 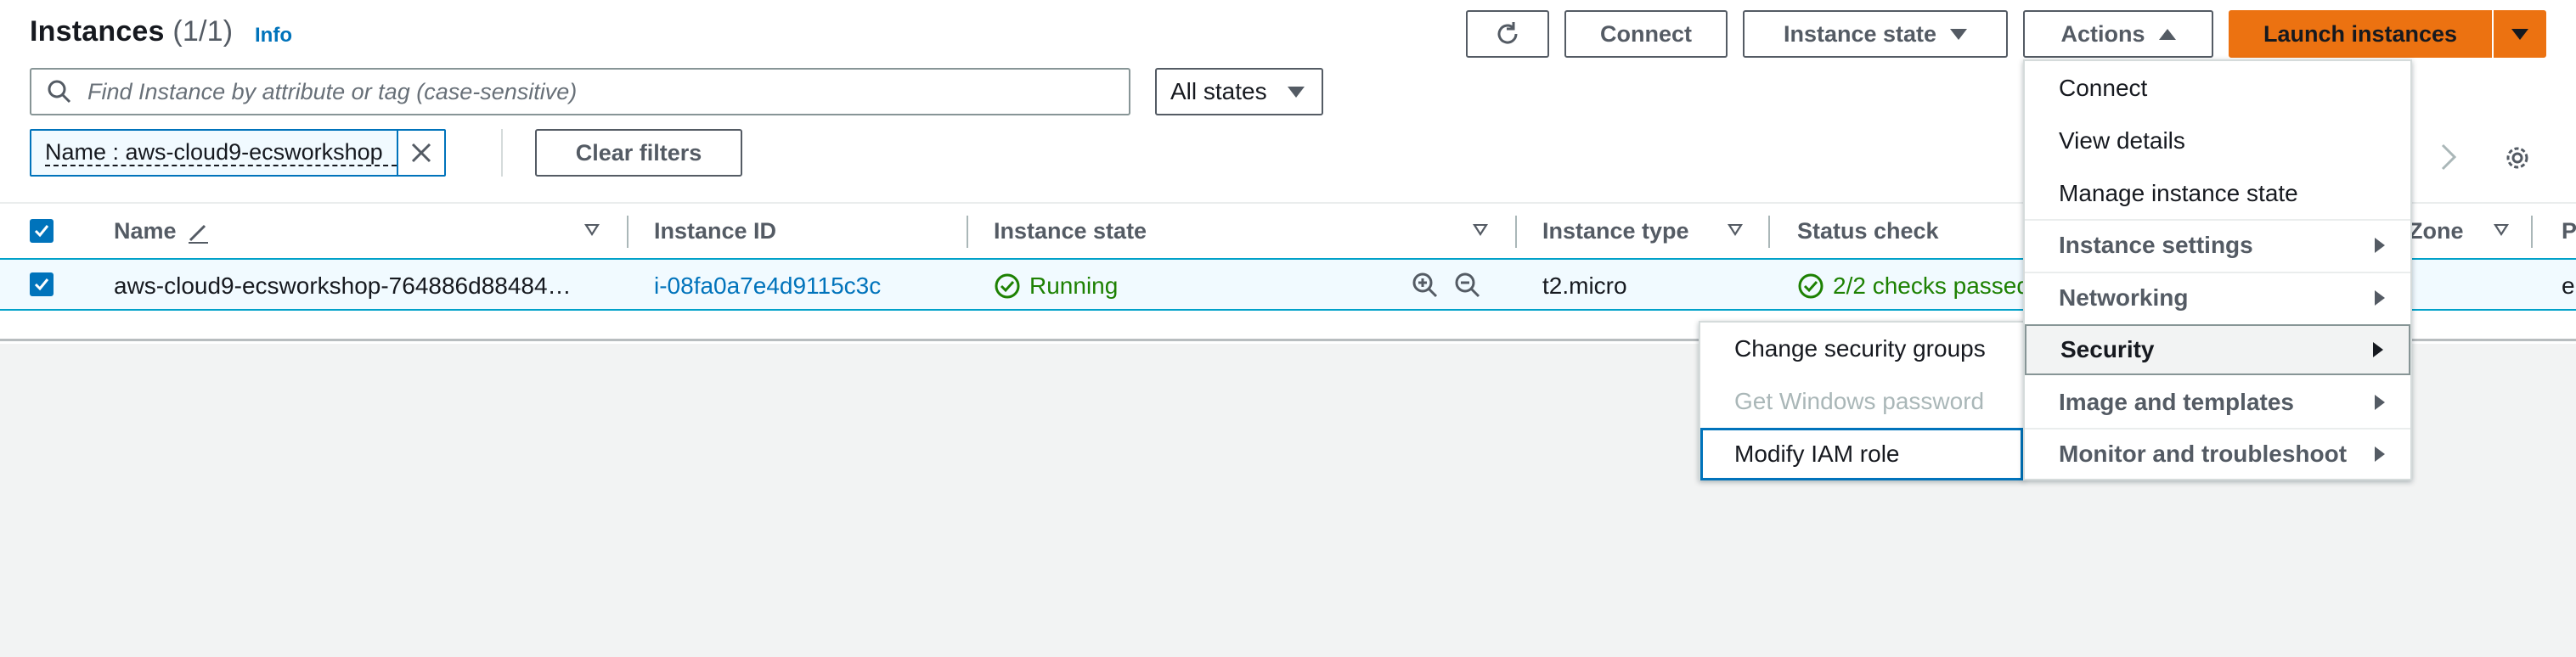 I want to click on zoom-out-icon, so click(x=1467, y=285).